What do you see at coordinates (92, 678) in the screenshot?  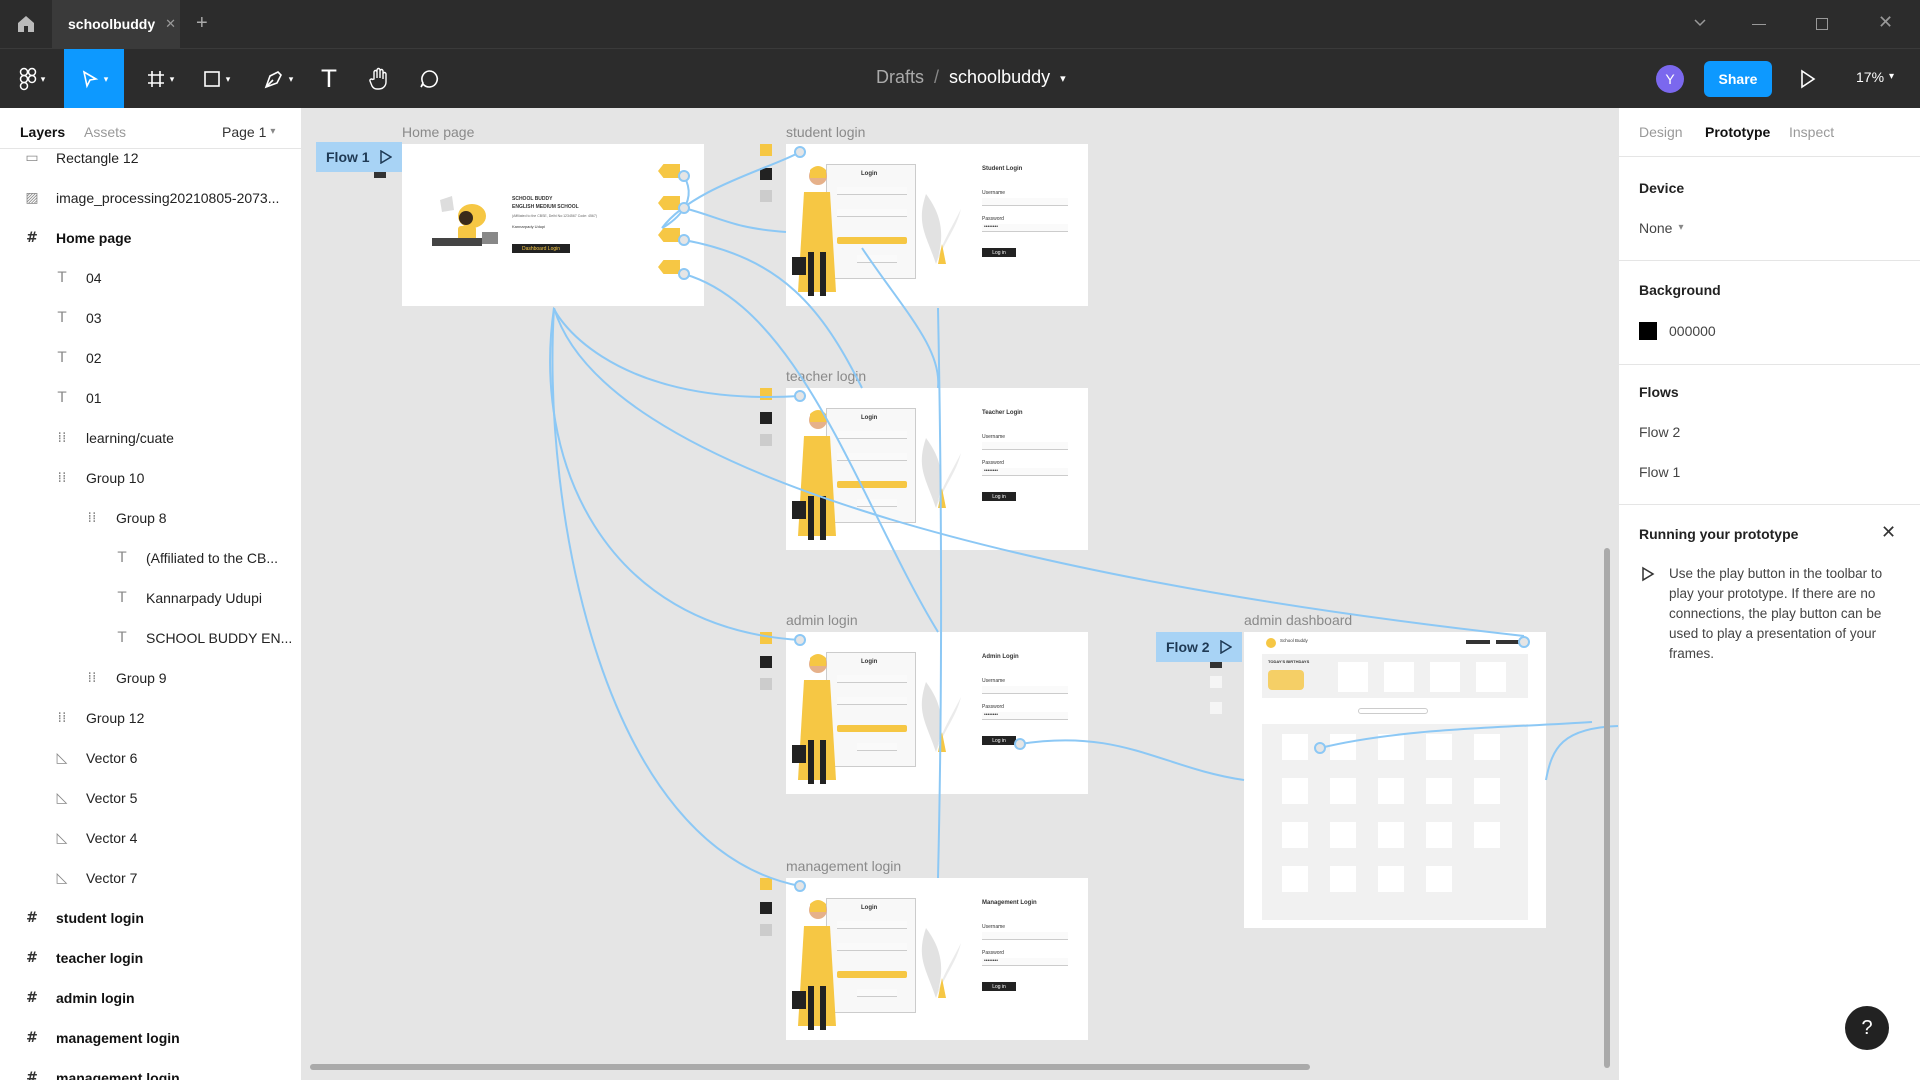 I see `group-icon: ⁞⁞` at bounding box center [92, 678].